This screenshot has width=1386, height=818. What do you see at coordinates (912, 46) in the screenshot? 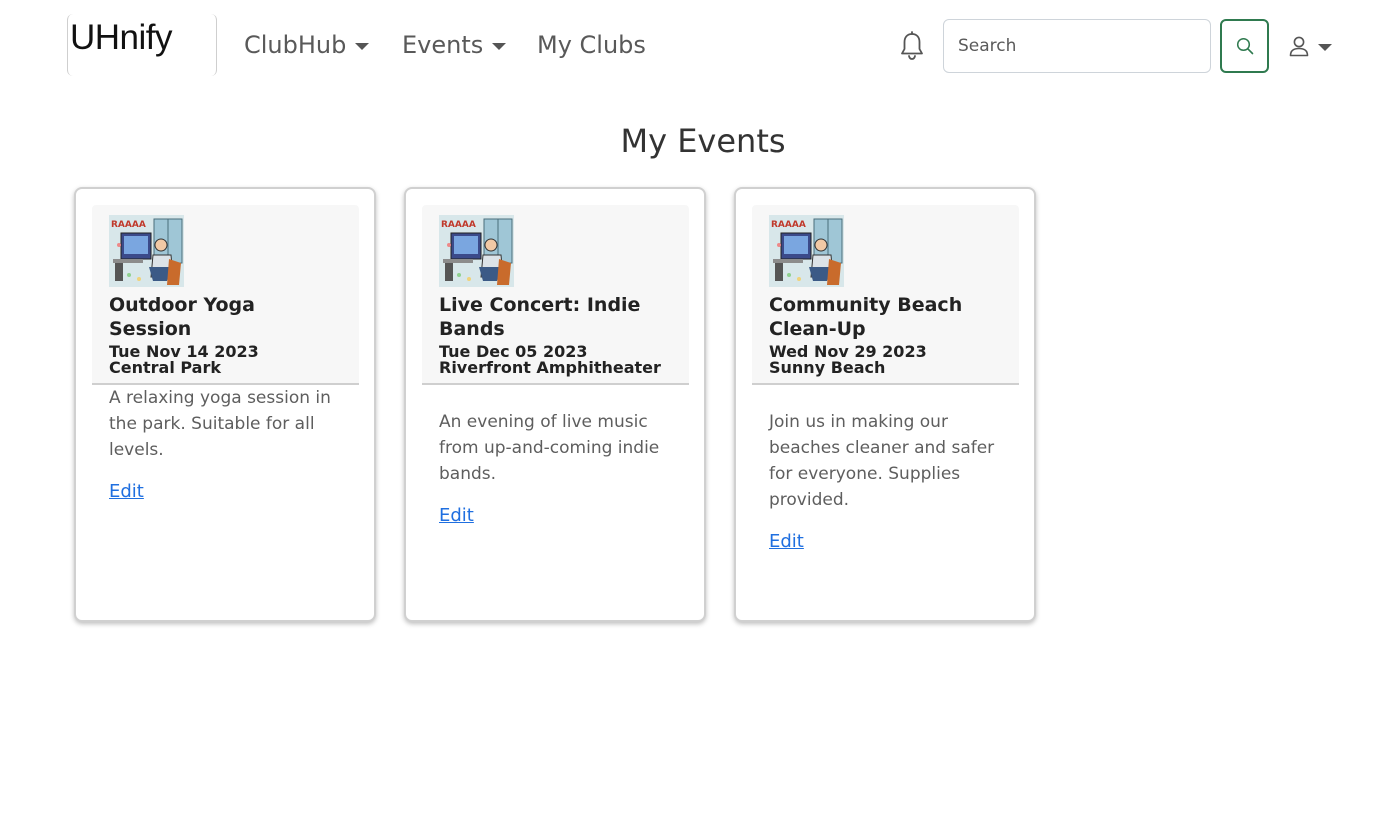
I see `bell-icon` at bounding box center [912, 46].